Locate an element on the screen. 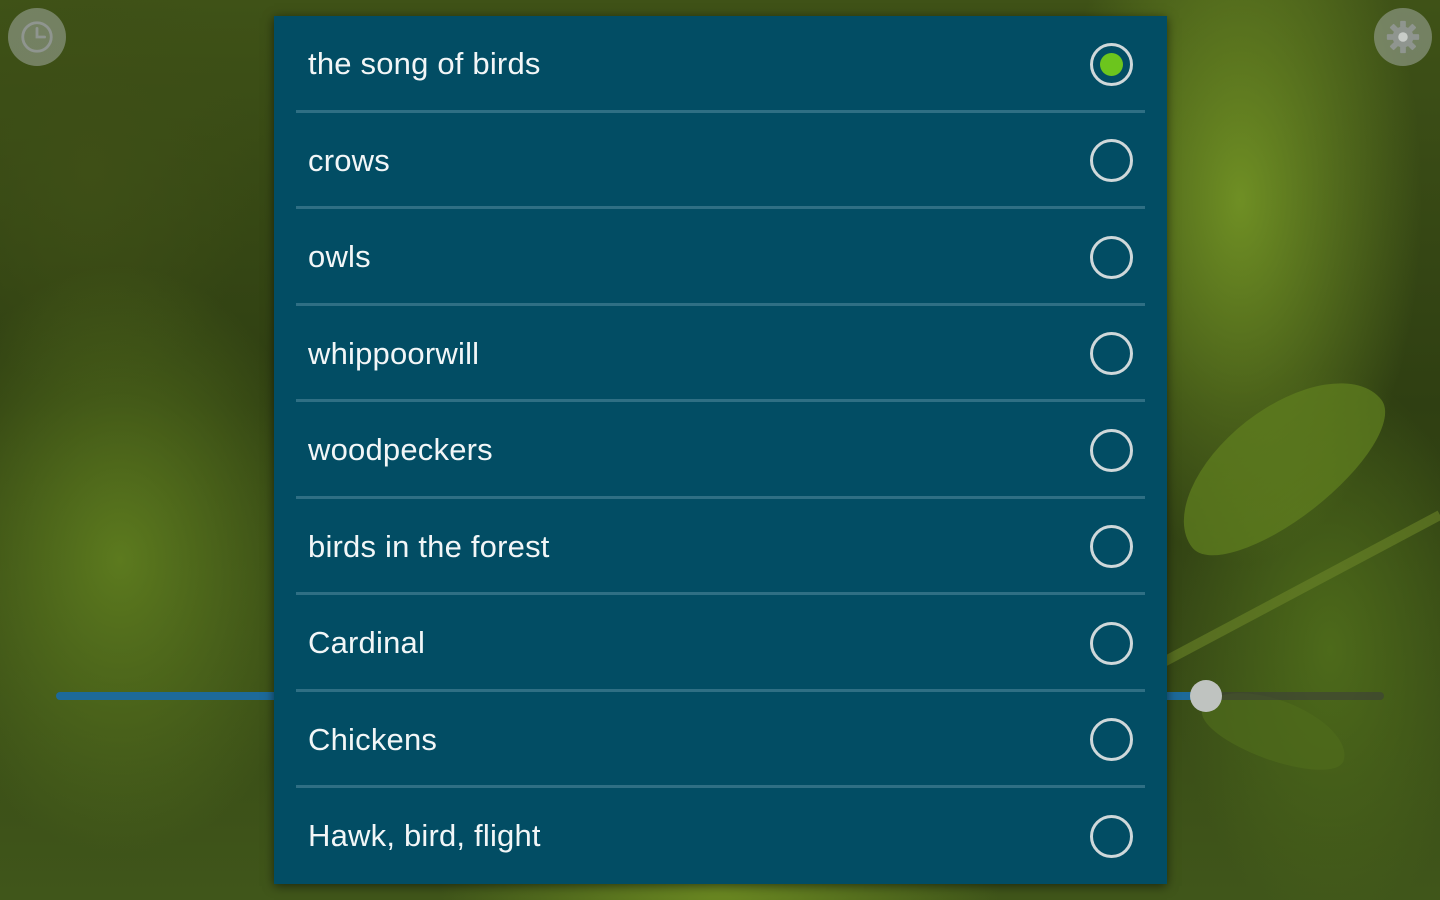  radio-dot is located at coordinates (1111, 64).